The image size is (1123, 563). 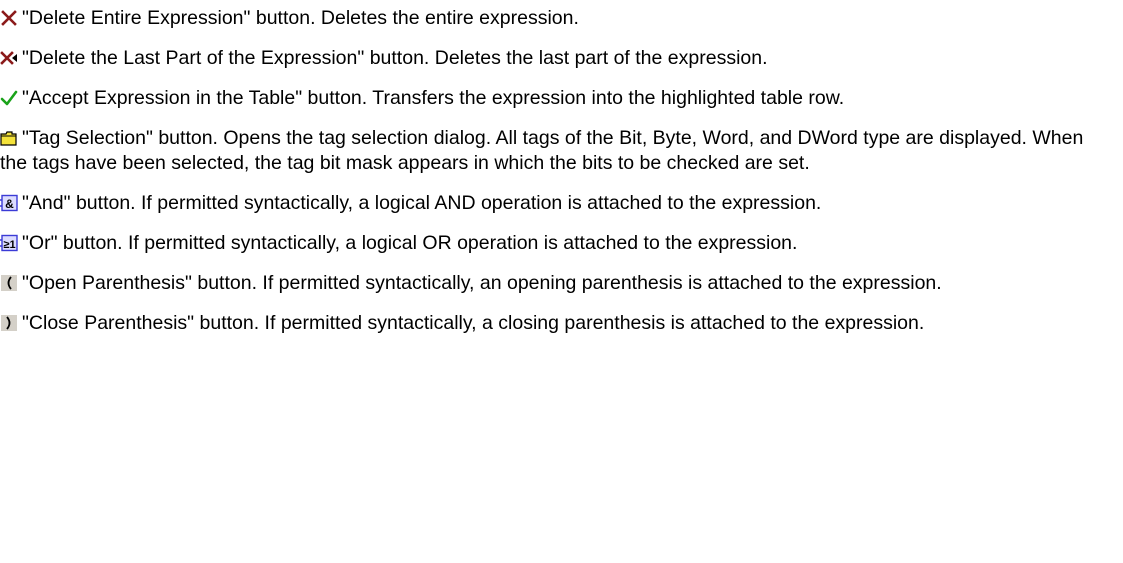 I want to click on open-parenthesis-icon, so click(x=9, y=283).